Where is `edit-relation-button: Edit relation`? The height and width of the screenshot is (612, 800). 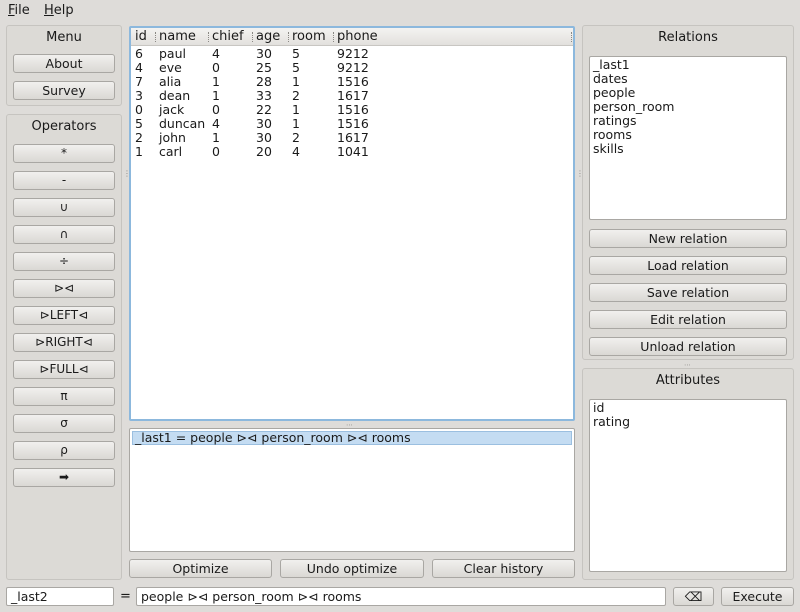
edit-relation-button: Edit relation is located at coordinates (688, 319).